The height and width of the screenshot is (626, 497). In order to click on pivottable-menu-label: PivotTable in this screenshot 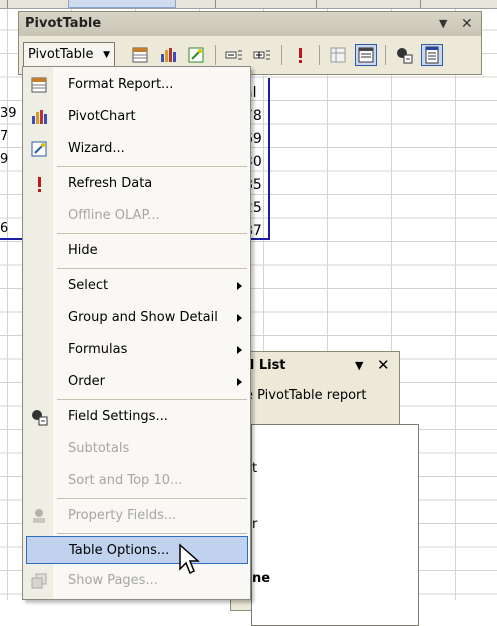, I will do `click(61, 54)`.